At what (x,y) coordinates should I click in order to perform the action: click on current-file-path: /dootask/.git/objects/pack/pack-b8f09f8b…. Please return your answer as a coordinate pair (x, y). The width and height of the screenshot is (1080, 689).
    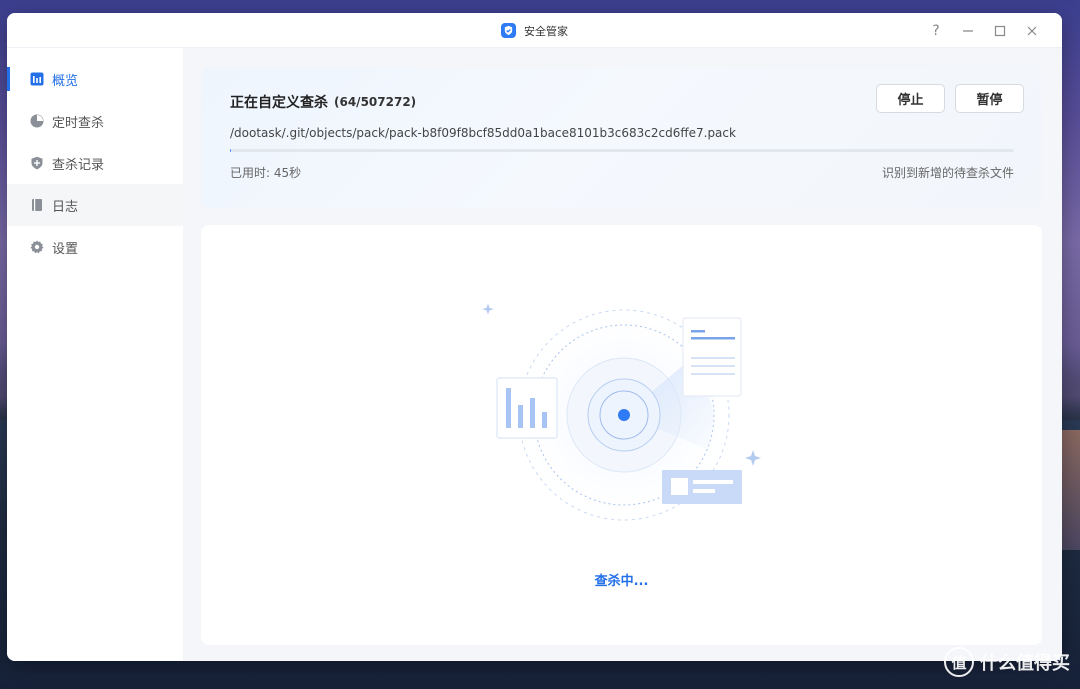
    Looking at the image, I should click on (483, 133).